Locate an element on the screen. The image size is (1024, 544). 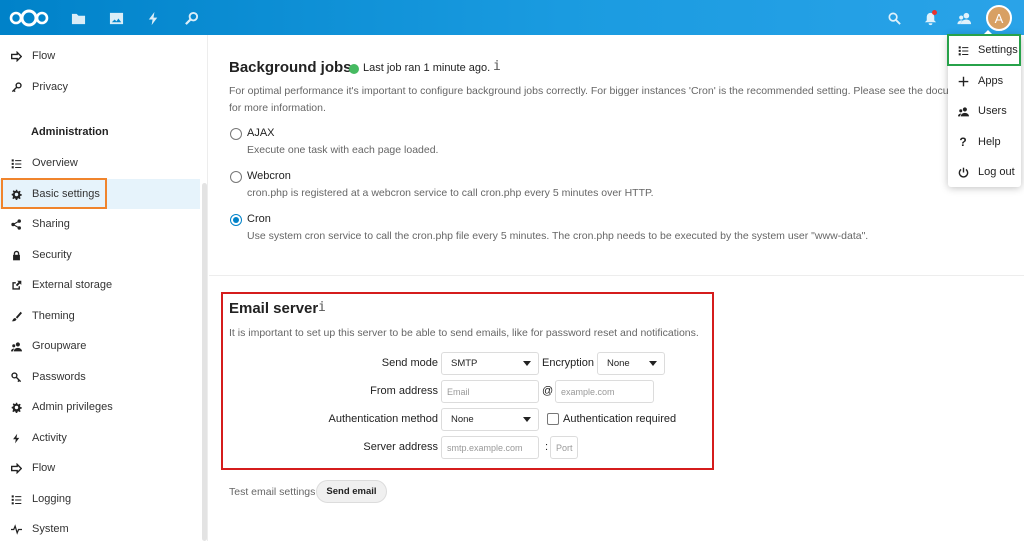
sidebar-item-label: Flow is located at coordinates (44, 468).